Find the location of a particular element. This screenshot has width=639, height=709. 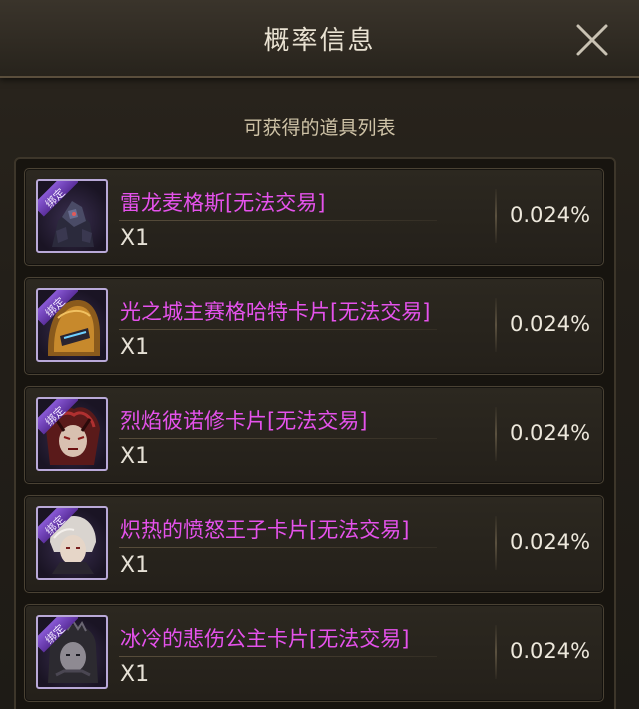

item-name: 冰冷的悲伤公主卡片[无法交易] is located at coordinates (265, 639).